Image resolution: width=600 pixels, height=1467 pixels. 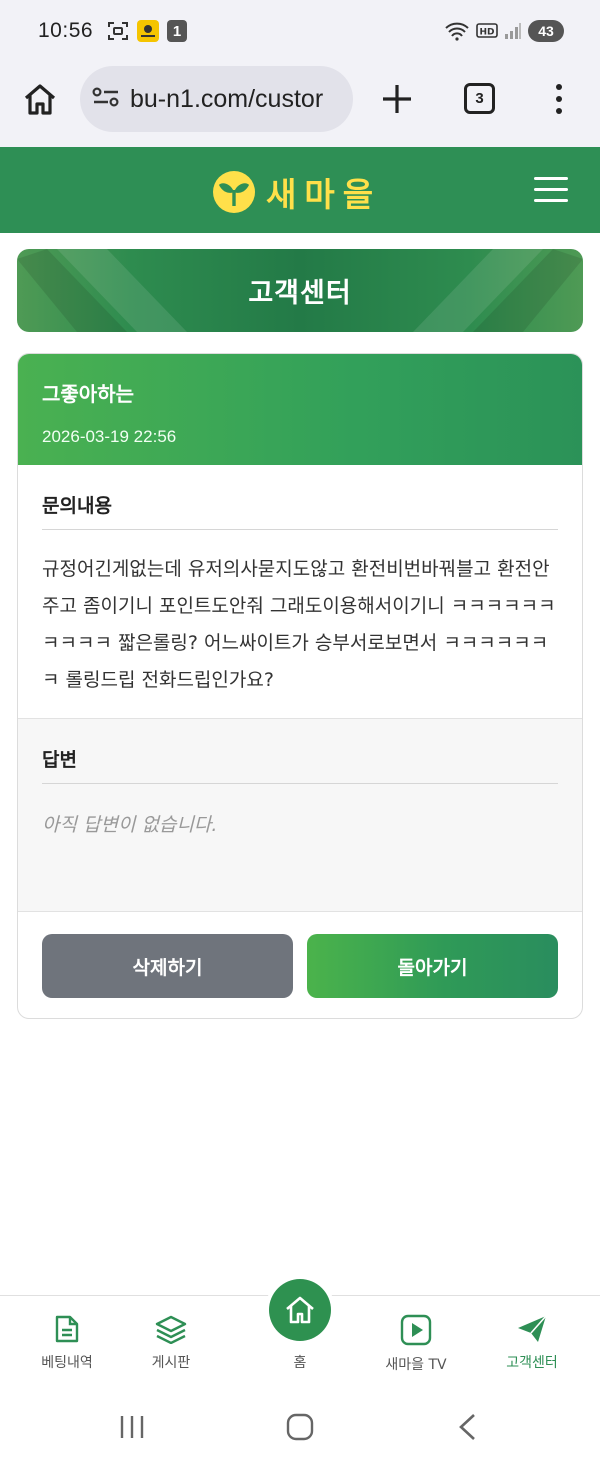 I want to click on question-label: 문의내용, so click(x=77, y=506).